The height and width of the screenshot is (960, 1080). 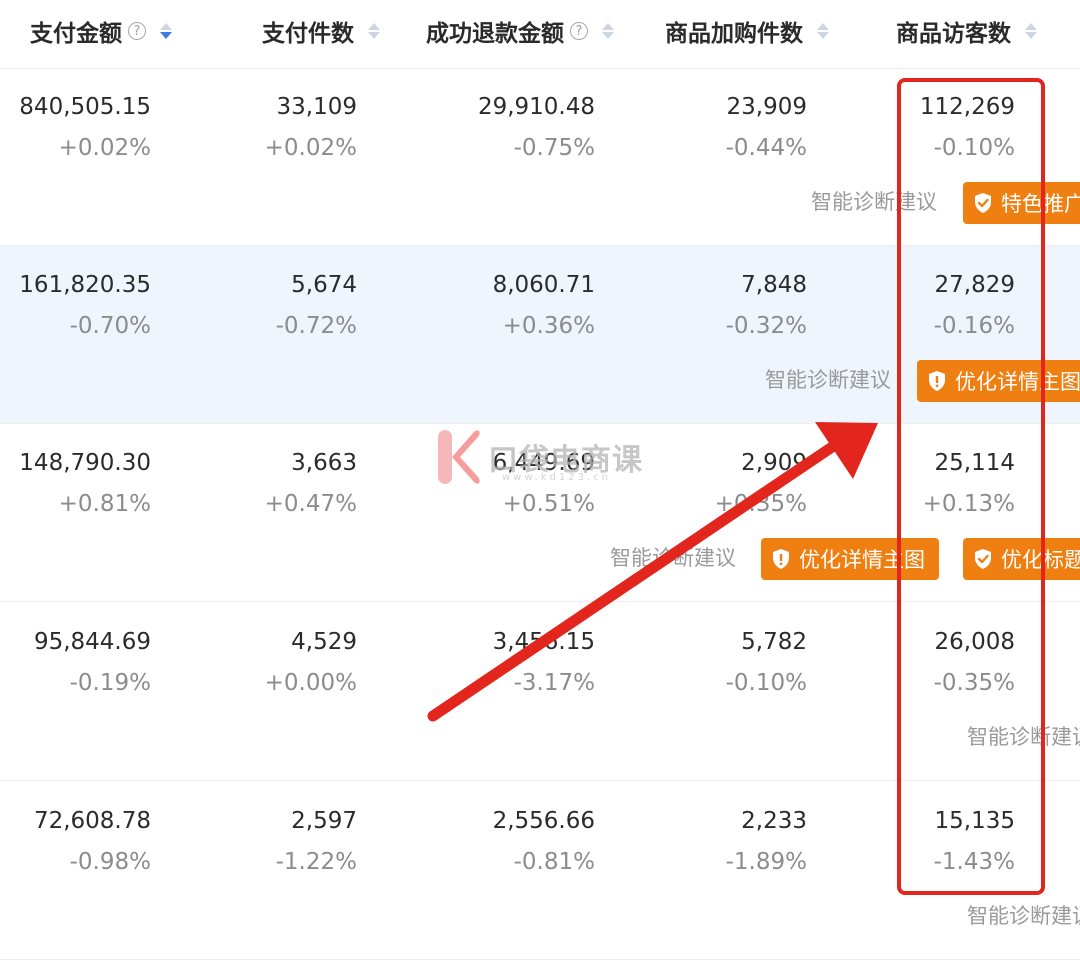 I want to click on header-label: 支付件数, so click(x=308, y=34).